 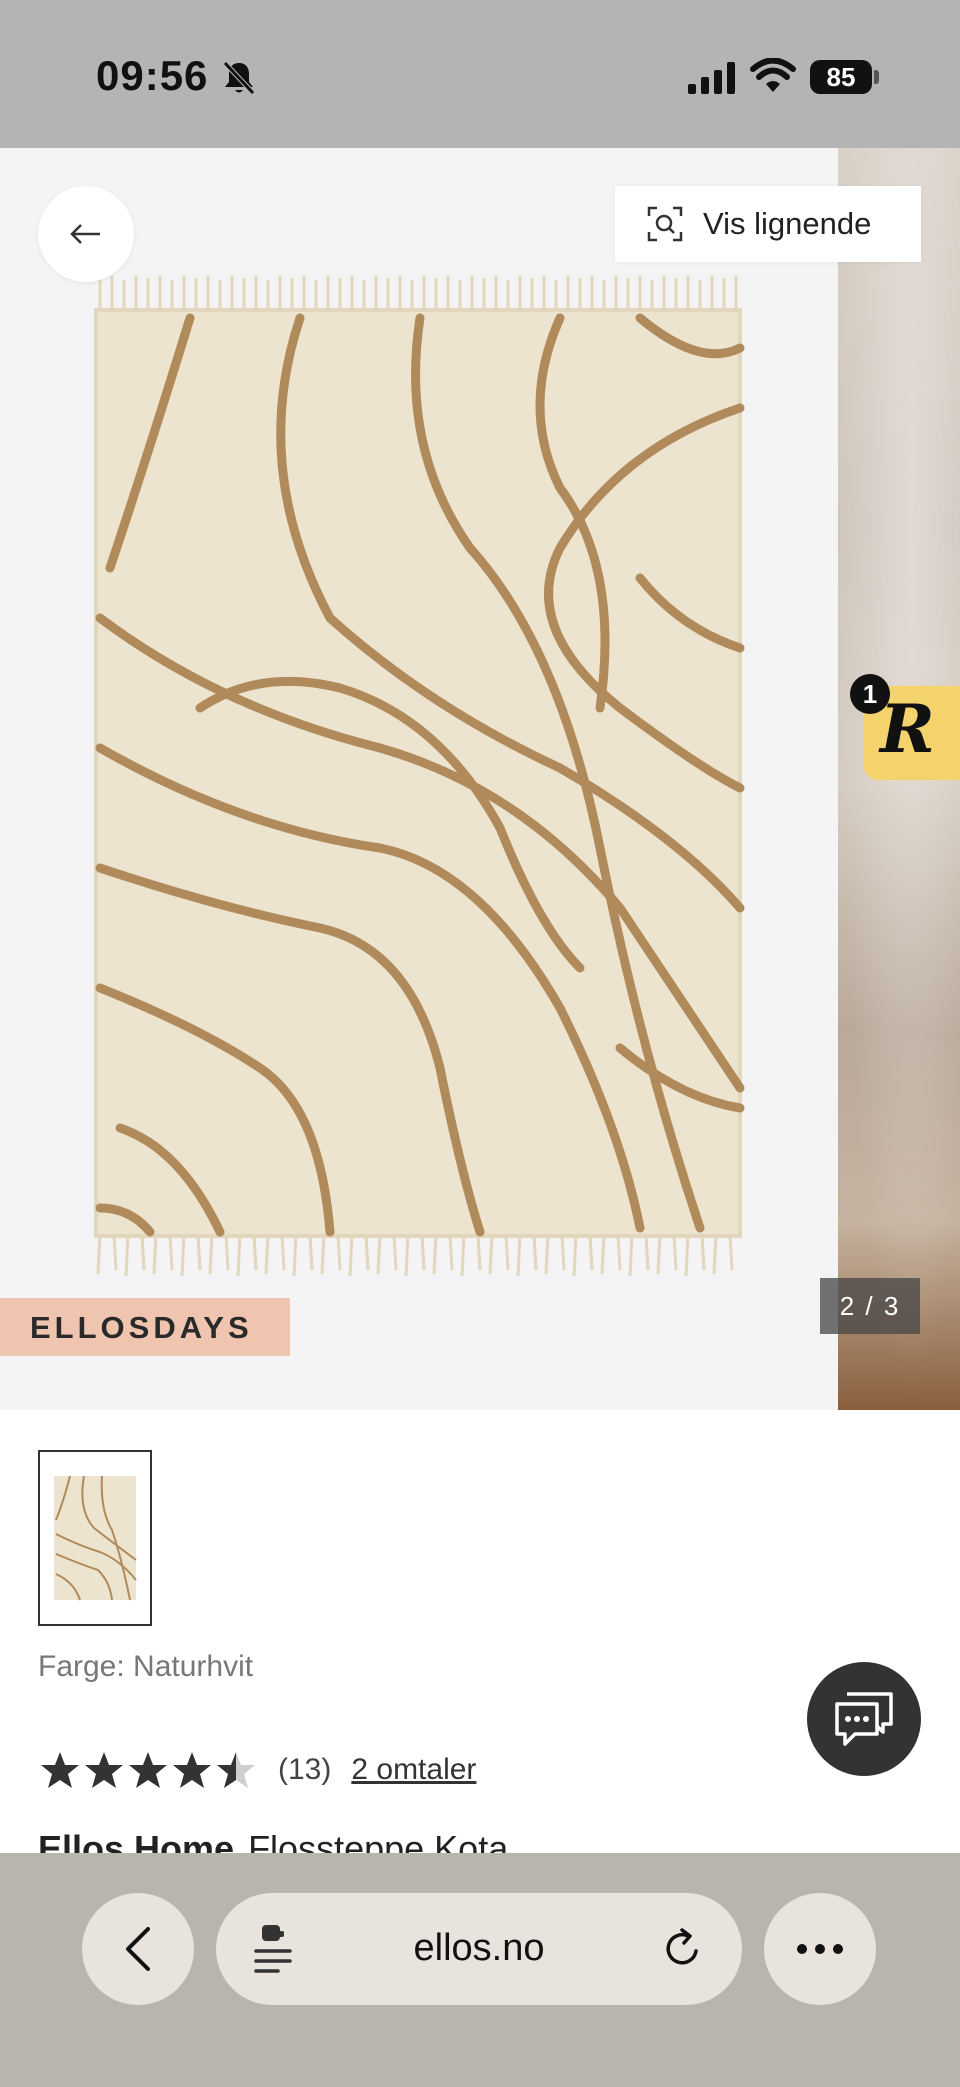 I want to click on cellular-signal-icon, so click(x=711, y=78).